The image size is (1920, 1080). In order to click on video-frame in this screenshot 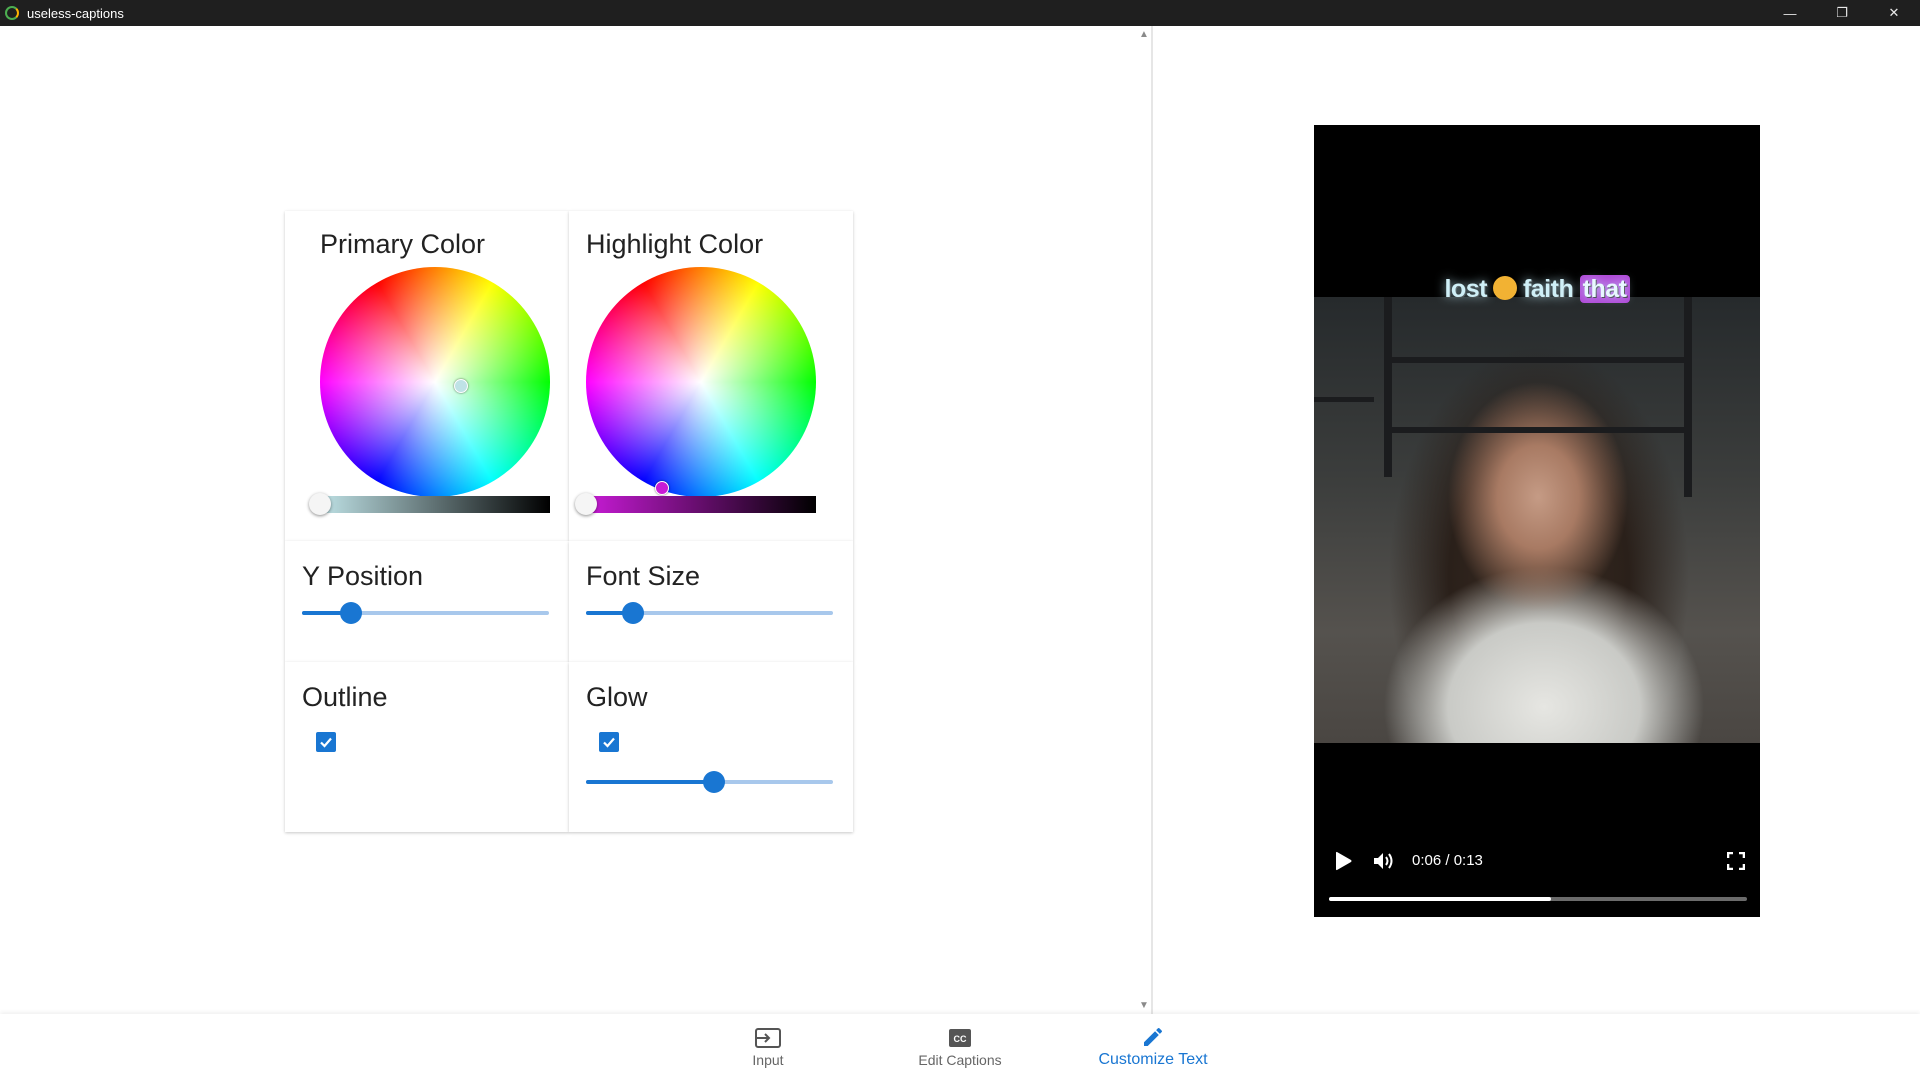, I will do `click(1537, 520)`.